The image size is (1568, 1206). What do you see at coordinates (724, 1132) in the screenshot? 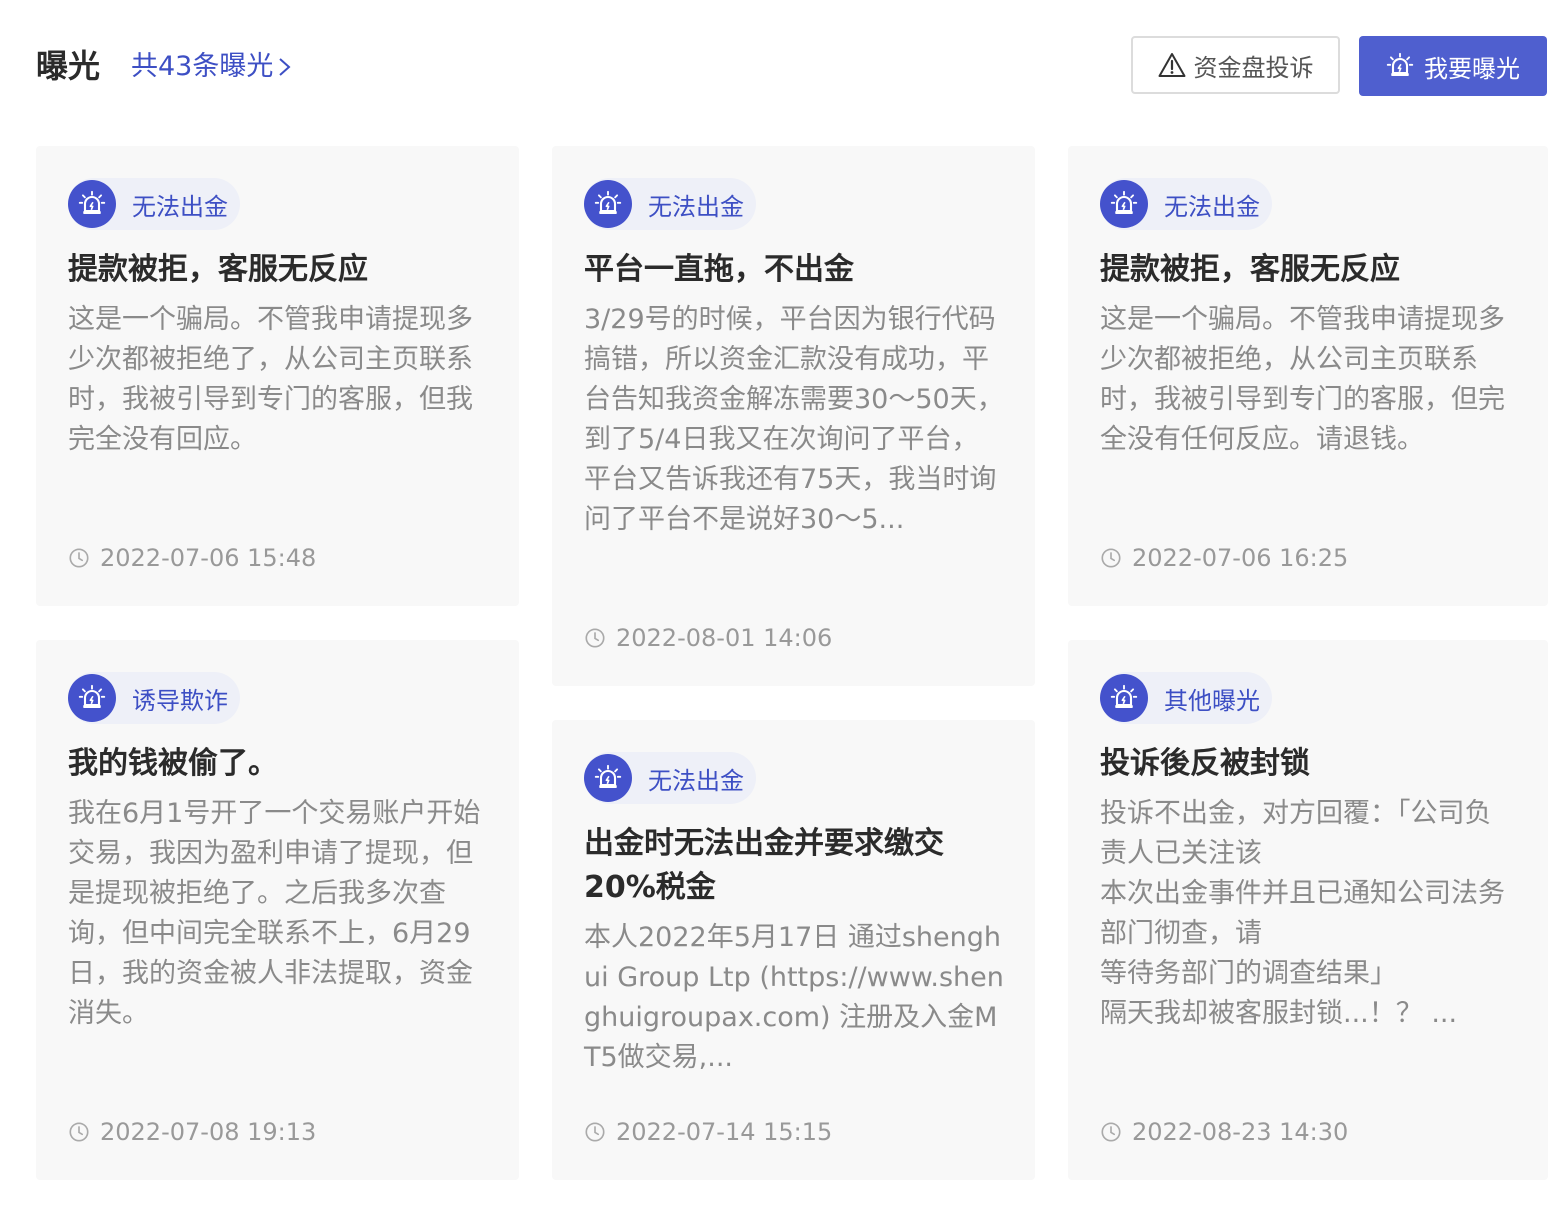
I see `timestamp-value: 2022-07-14 15:15` at bounding box center [724, 1132].